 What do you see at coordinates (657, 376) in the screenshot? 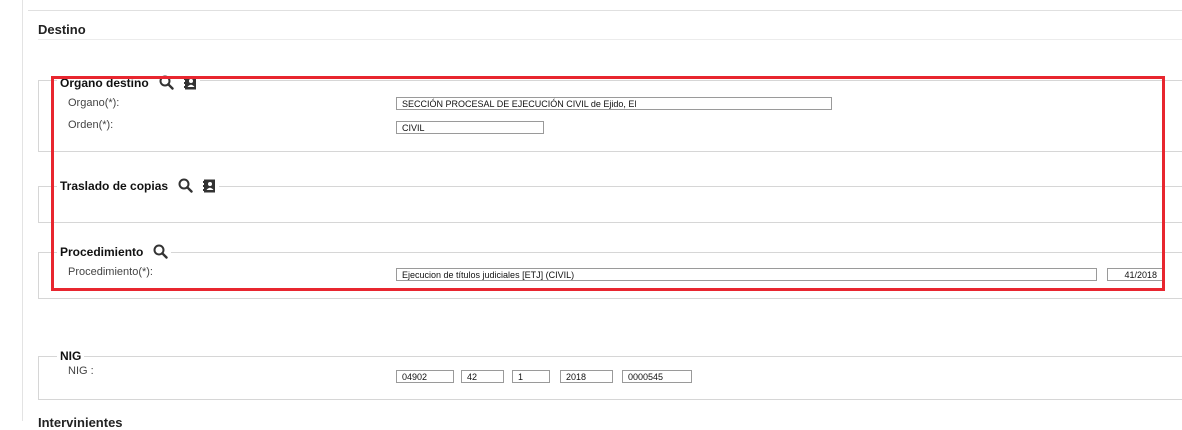
I see `nig-part-5: 0000545` at bounding box center [657, 376].